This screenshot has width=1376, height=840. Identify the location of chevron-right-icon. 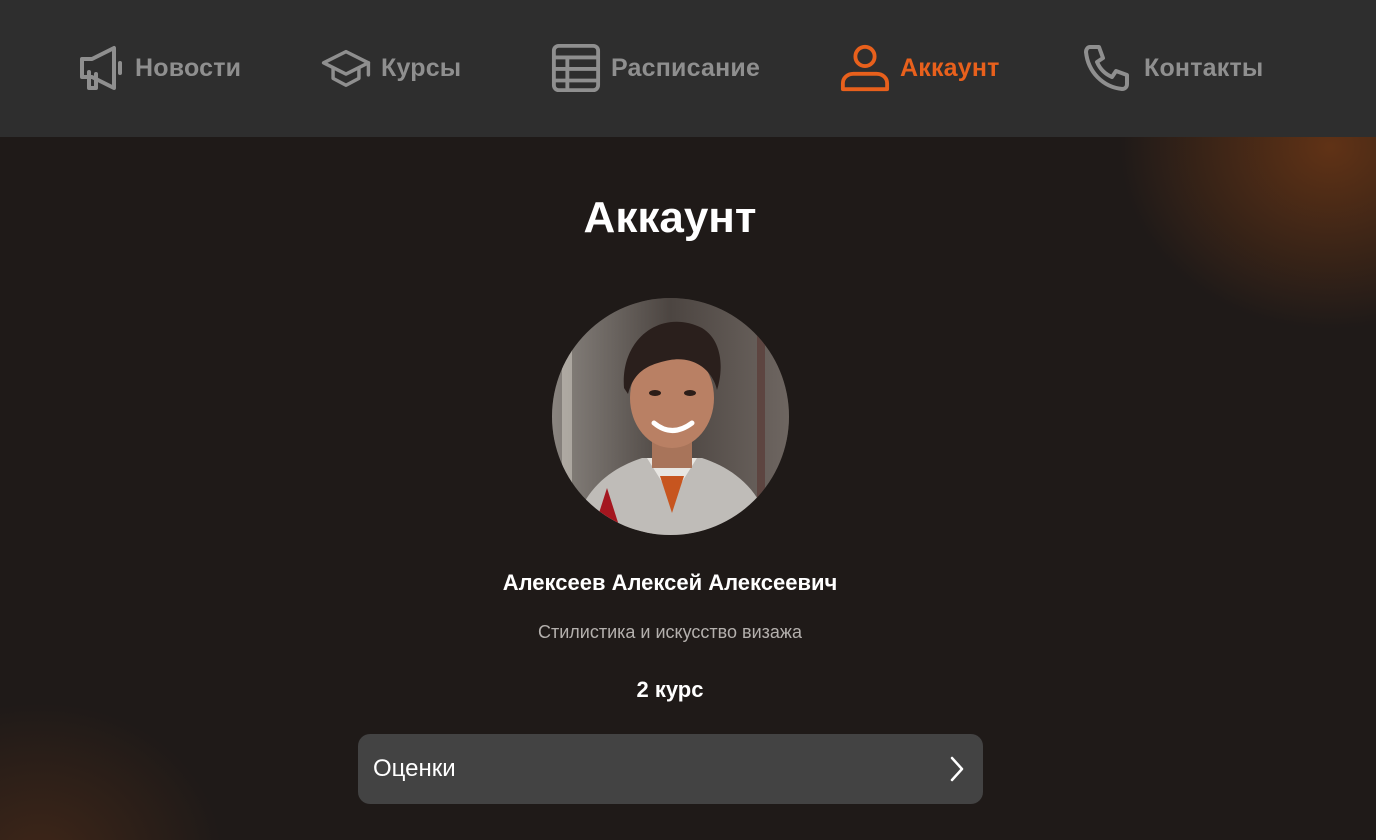
(957, 769).